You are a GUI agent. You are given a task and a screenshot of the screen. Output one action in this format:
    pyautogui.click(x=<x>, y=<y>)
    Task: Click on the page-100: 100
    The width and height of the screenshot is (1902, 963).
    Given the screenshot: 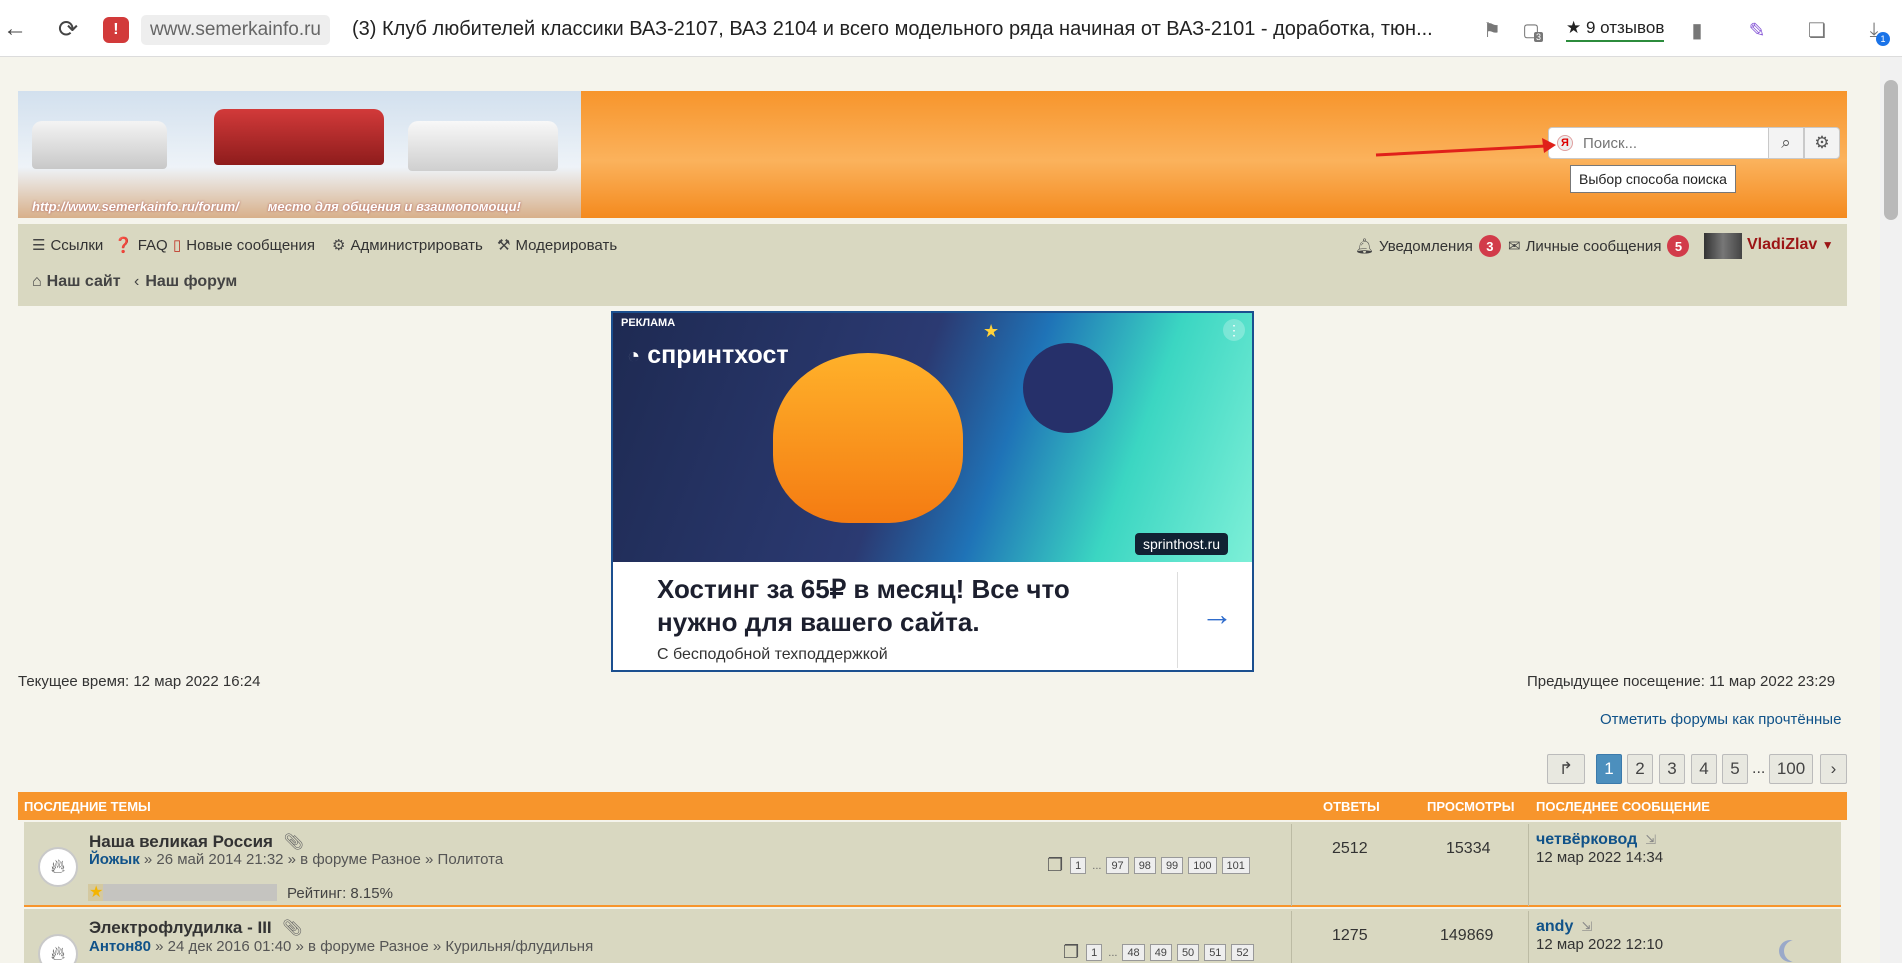 What is the action you would take?
    pyautogui.click(x=1791, y=769)
    